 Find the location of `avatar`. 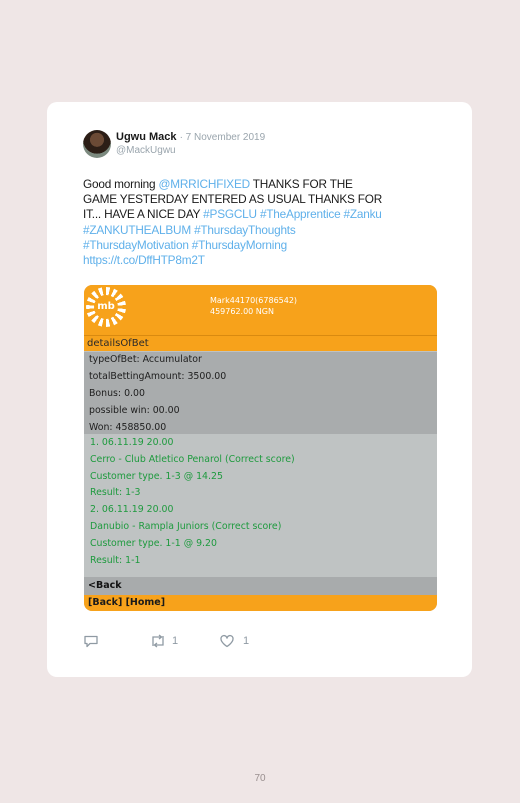

avatar is located at coordinates (97, 144).